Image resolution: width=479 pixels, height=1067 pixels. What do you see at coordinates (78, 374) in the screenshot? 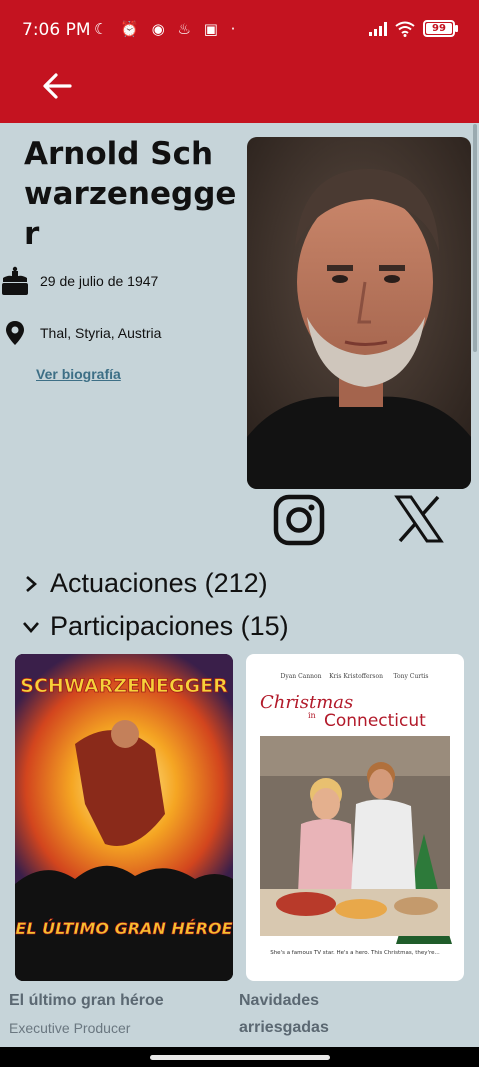
I see `view-biography-link: Ver biografía` at bounding box center [78, 374].